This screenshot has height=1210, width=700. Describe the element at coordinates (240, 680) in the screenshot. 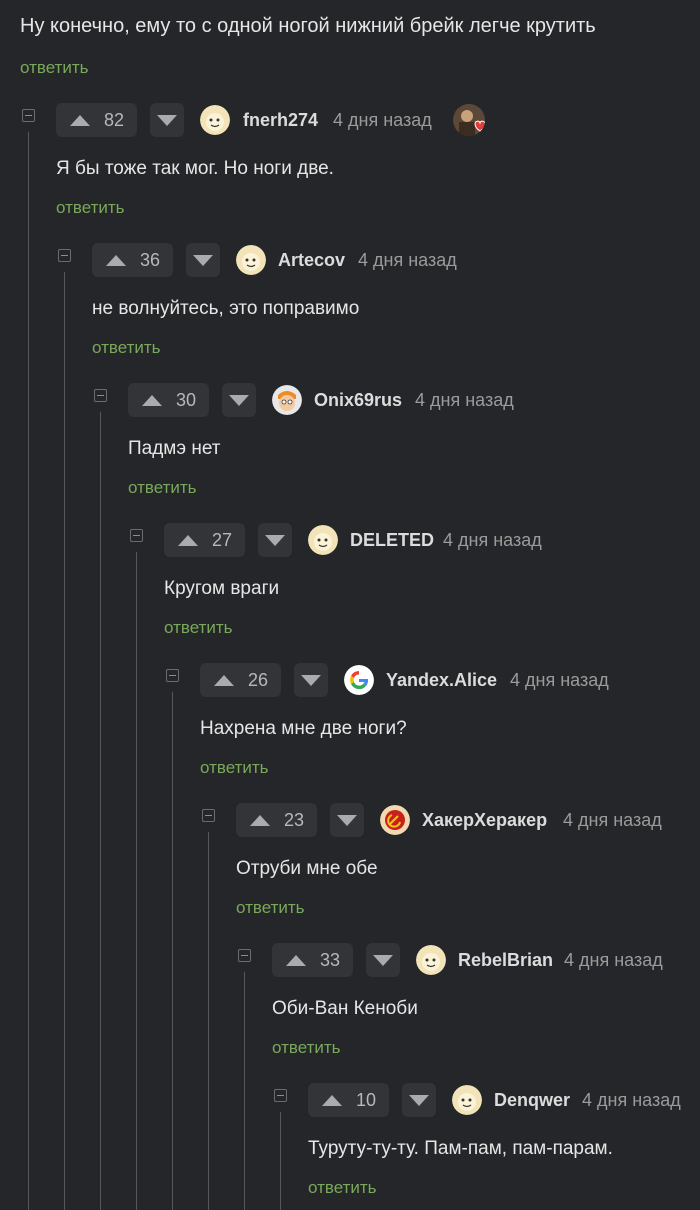

I see `upvote-button: 26` at that location.